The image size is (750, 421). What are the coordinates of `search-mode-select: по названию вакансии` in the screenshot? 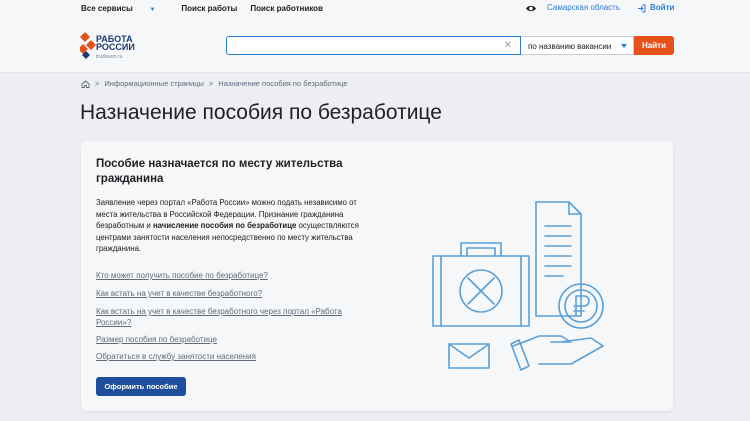 It's located at (577, 45).